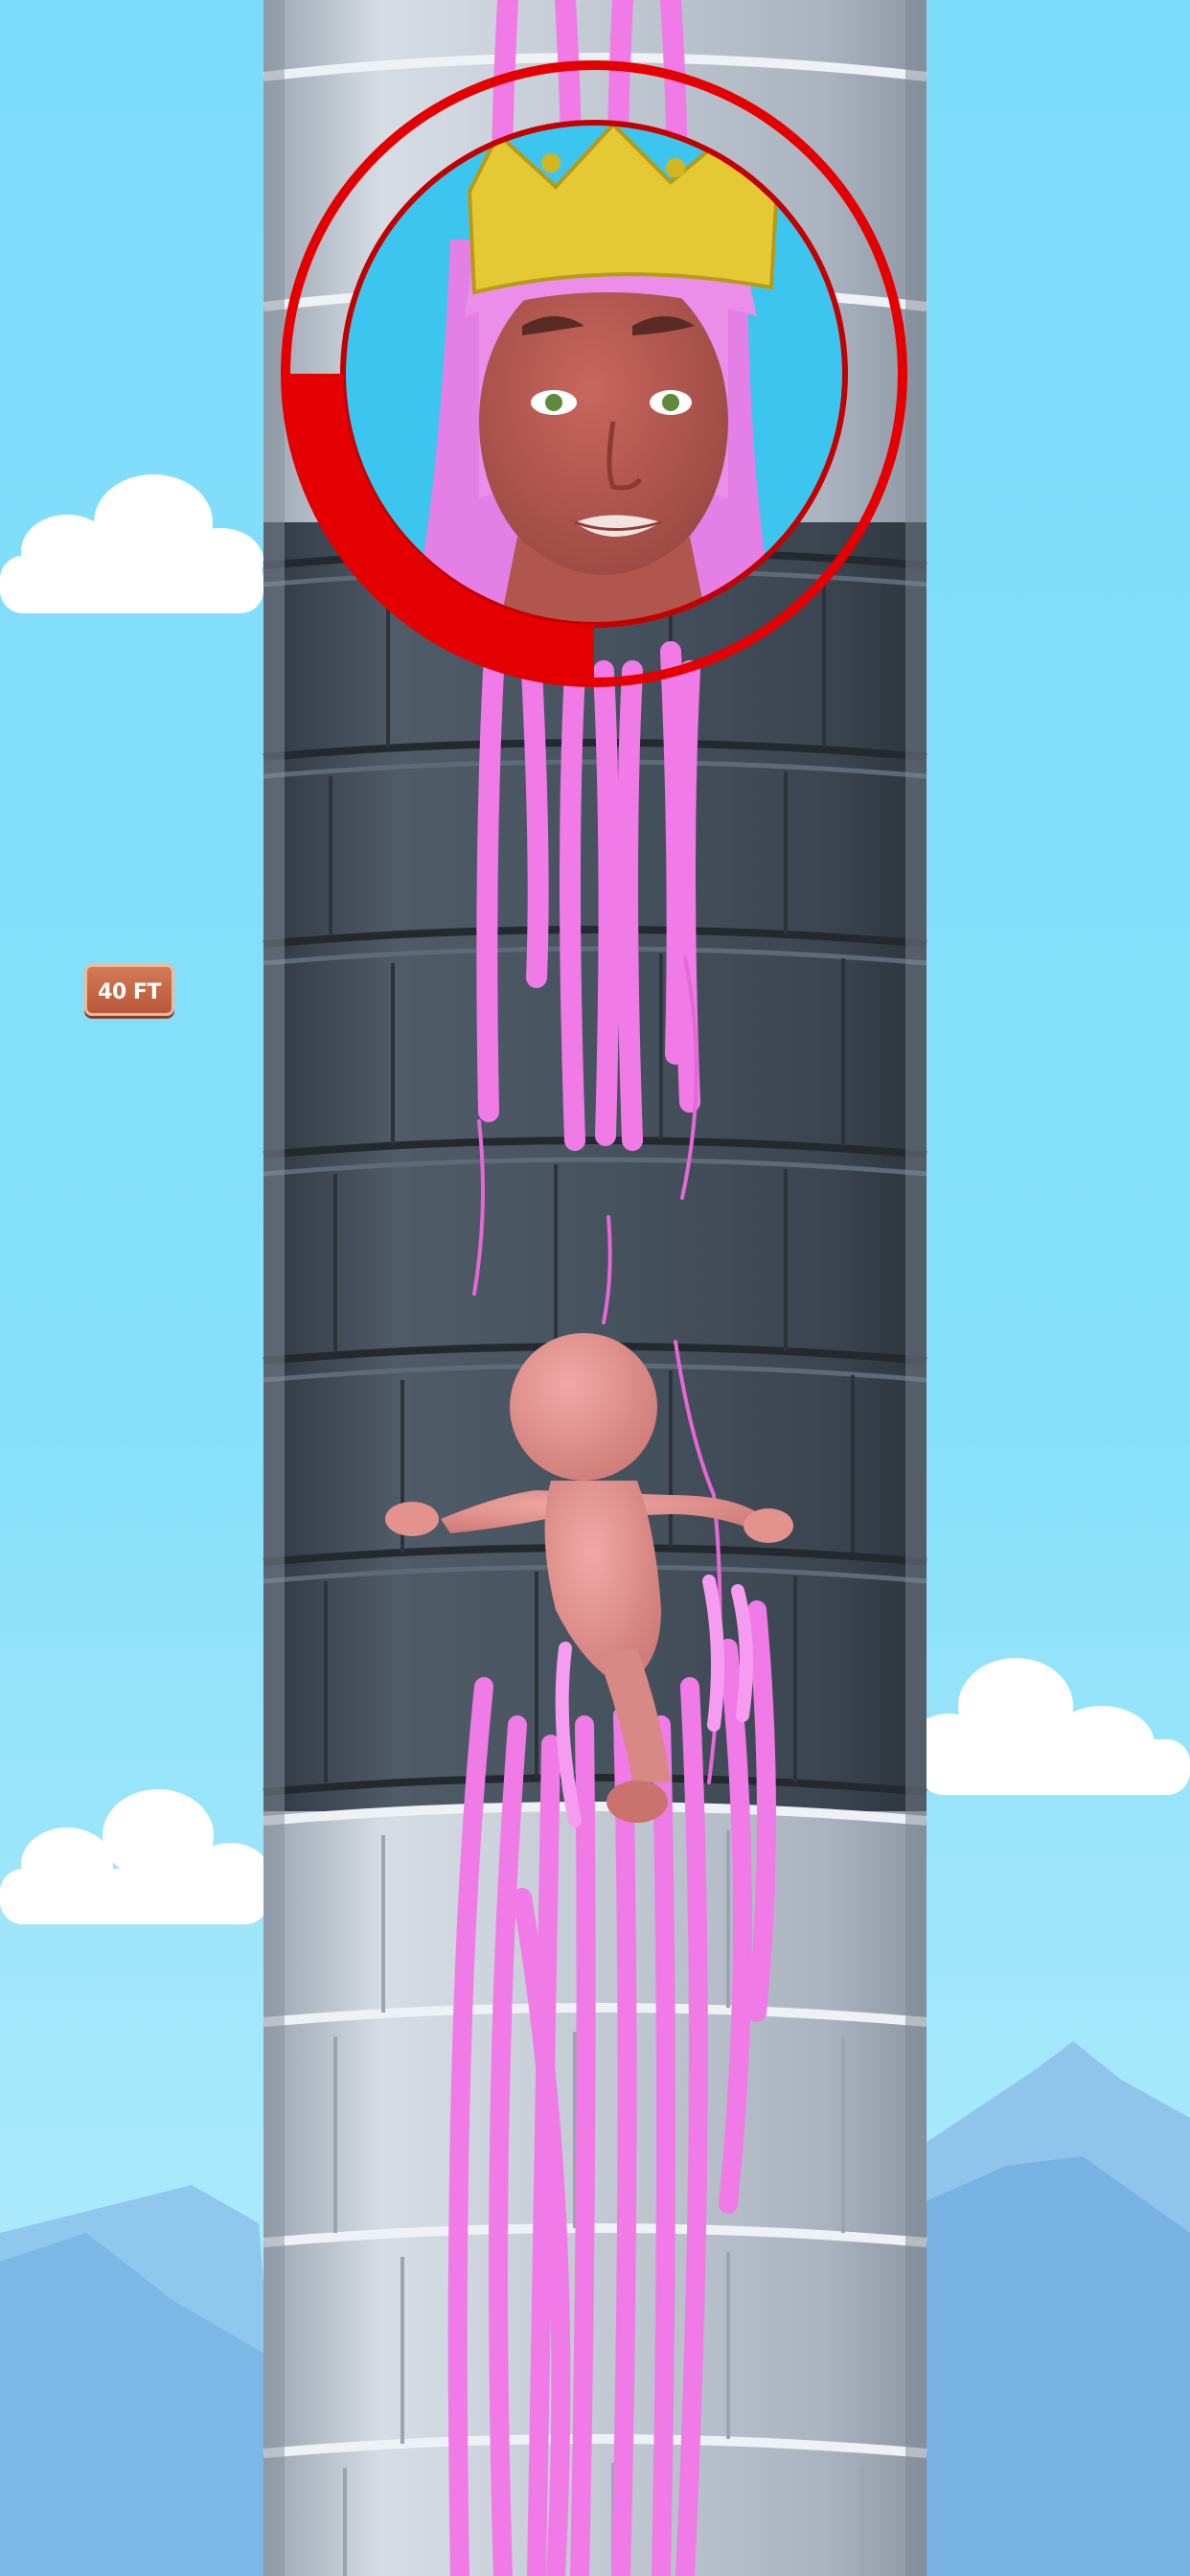  Describe the element at coordinates (129, 990) in the screenshot. I see `height-label: 40 FT` at that location.